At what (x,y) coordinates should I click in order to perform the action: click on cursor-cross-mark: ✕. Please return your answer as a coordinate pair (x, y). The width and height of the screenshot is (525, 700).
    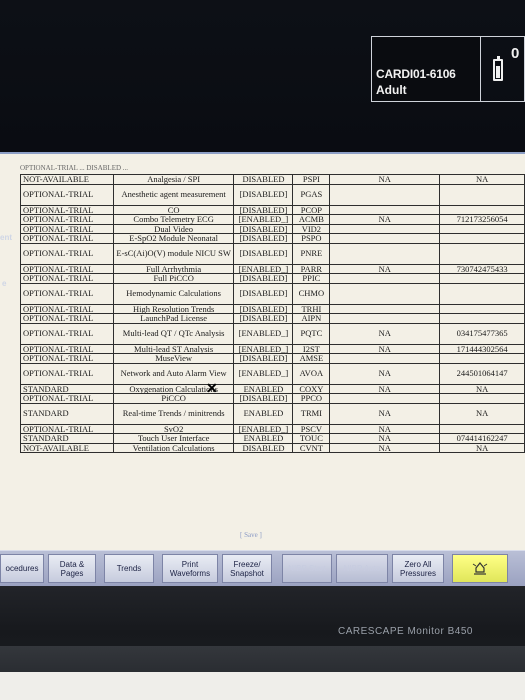
    Looking at the image, I should click on (212, 388).